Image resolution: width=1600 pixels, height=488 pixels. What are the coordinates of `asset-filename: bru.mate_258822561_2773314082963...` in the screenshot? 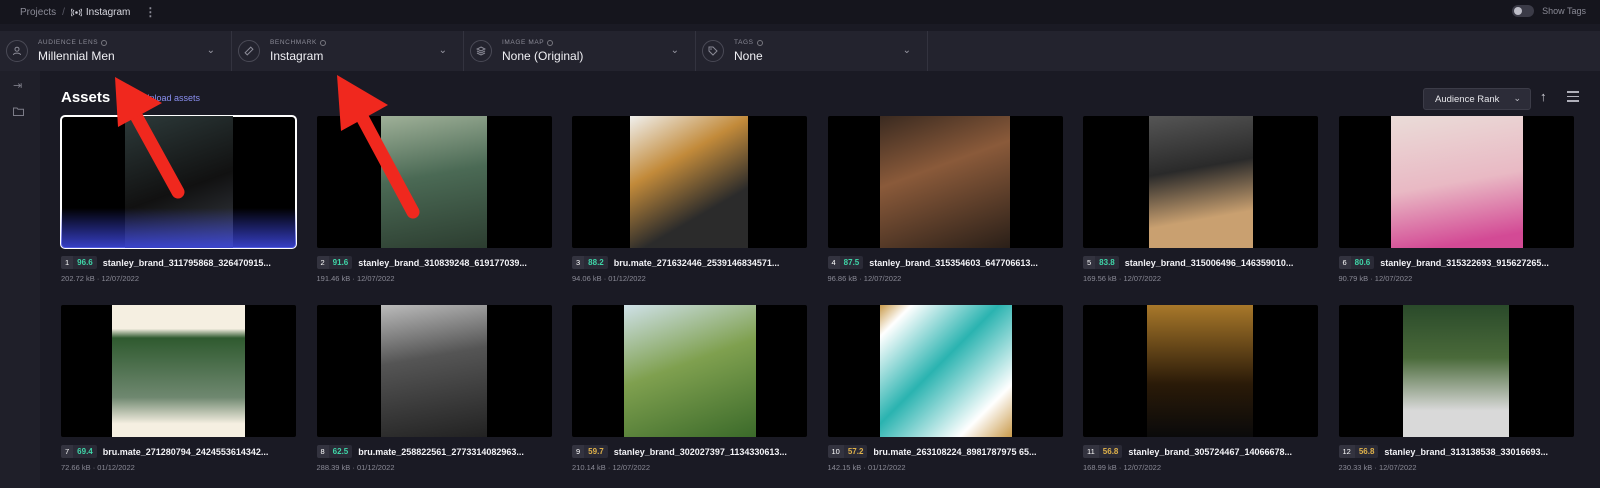 It's located at (441, 451).